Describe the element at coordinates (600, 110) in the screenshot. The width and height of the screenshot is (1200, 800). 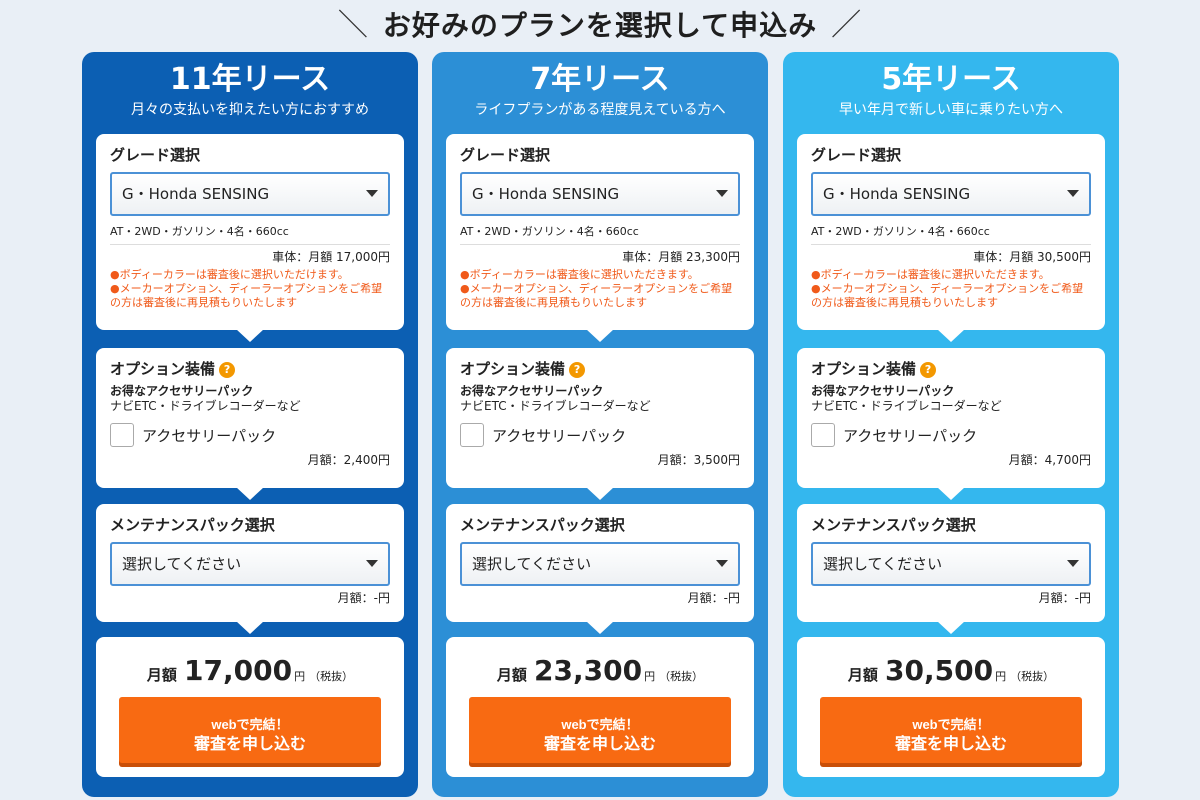
I see `plan-subtitle: ライフプランがある程度見えている方へ` at that location.